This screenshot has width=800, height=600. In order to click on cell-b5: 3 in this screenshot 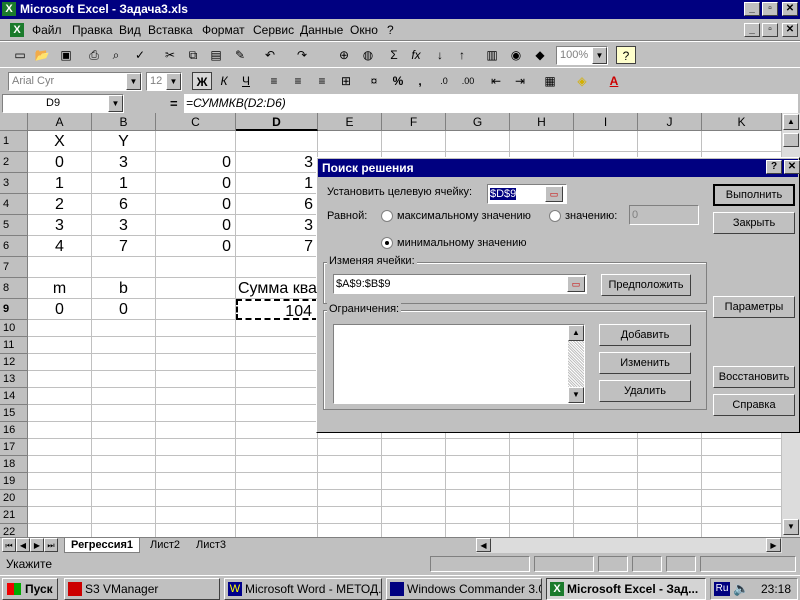, I will do `click(124, 225)`.